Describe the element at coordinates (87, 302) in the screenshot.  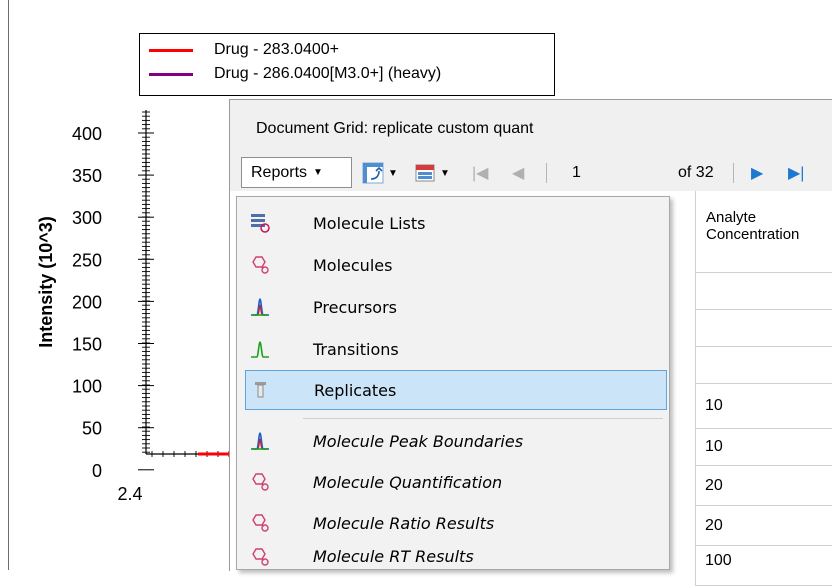
I see `y-tick-label: 200` at that location.